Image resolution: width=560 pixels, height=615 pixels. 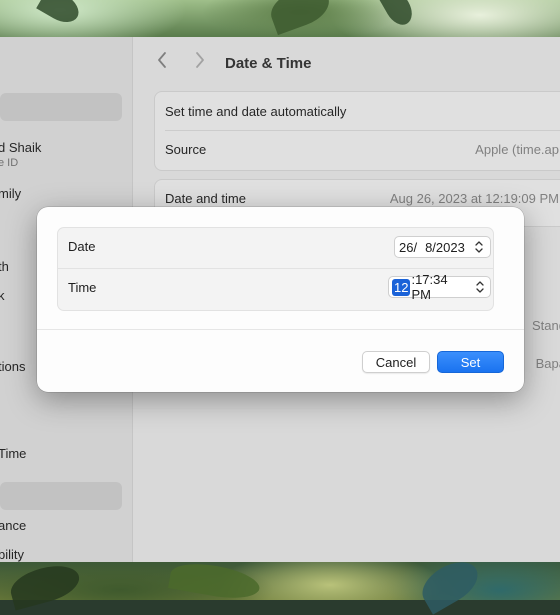 I want to click on date-day-segment: 26/, so click(x=408, y=247).